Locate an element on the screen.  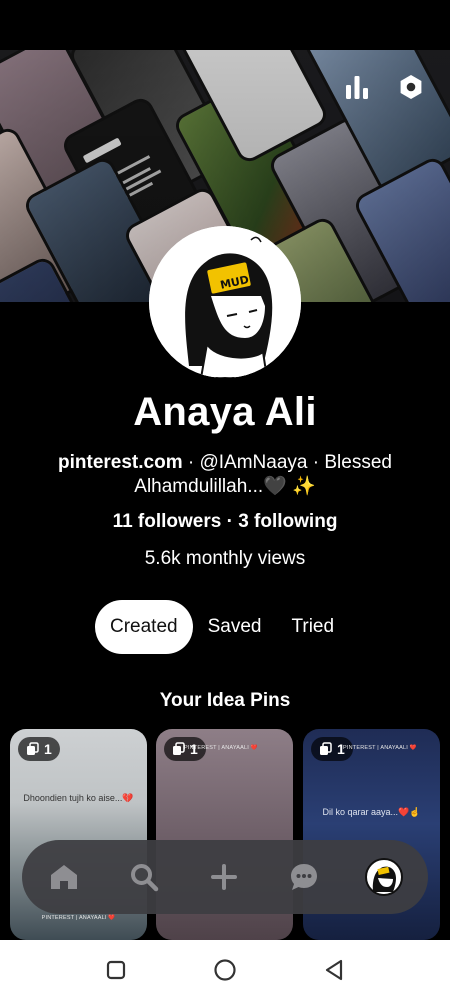
settings-button is located at coordinates (412, 88).